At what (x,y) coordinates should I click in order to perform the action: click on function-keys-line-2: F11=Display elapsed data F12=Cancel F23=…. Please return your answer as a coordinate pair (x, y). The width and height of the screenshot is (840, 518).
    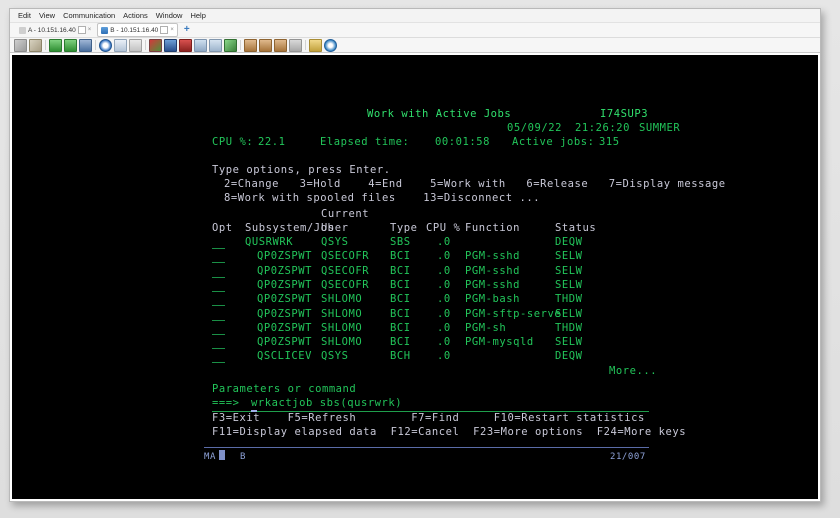
    Looking at the image, I should click on (449, 432).